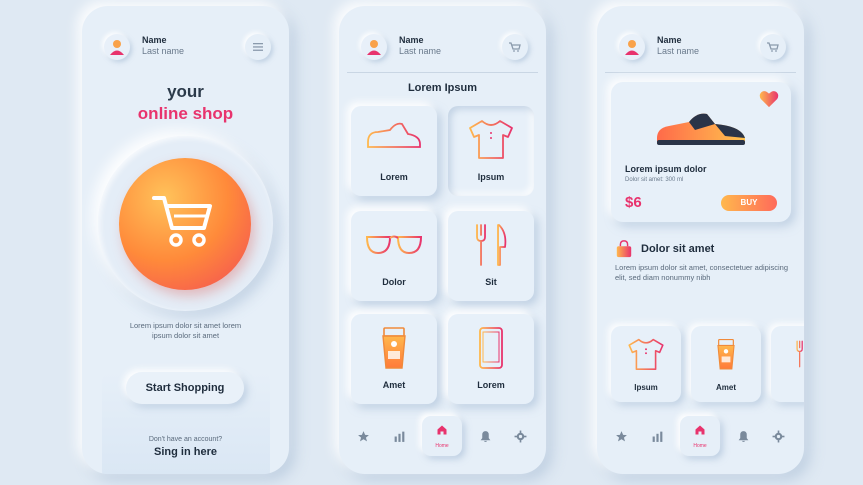  I want to click on shopping-bag-icon, so click(624, 249).